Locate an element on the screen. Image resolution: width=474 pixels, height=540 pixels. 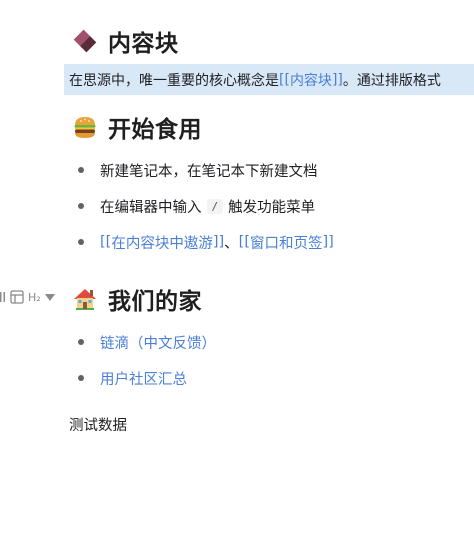
inline-code: / is located at coordinates (215, 206).